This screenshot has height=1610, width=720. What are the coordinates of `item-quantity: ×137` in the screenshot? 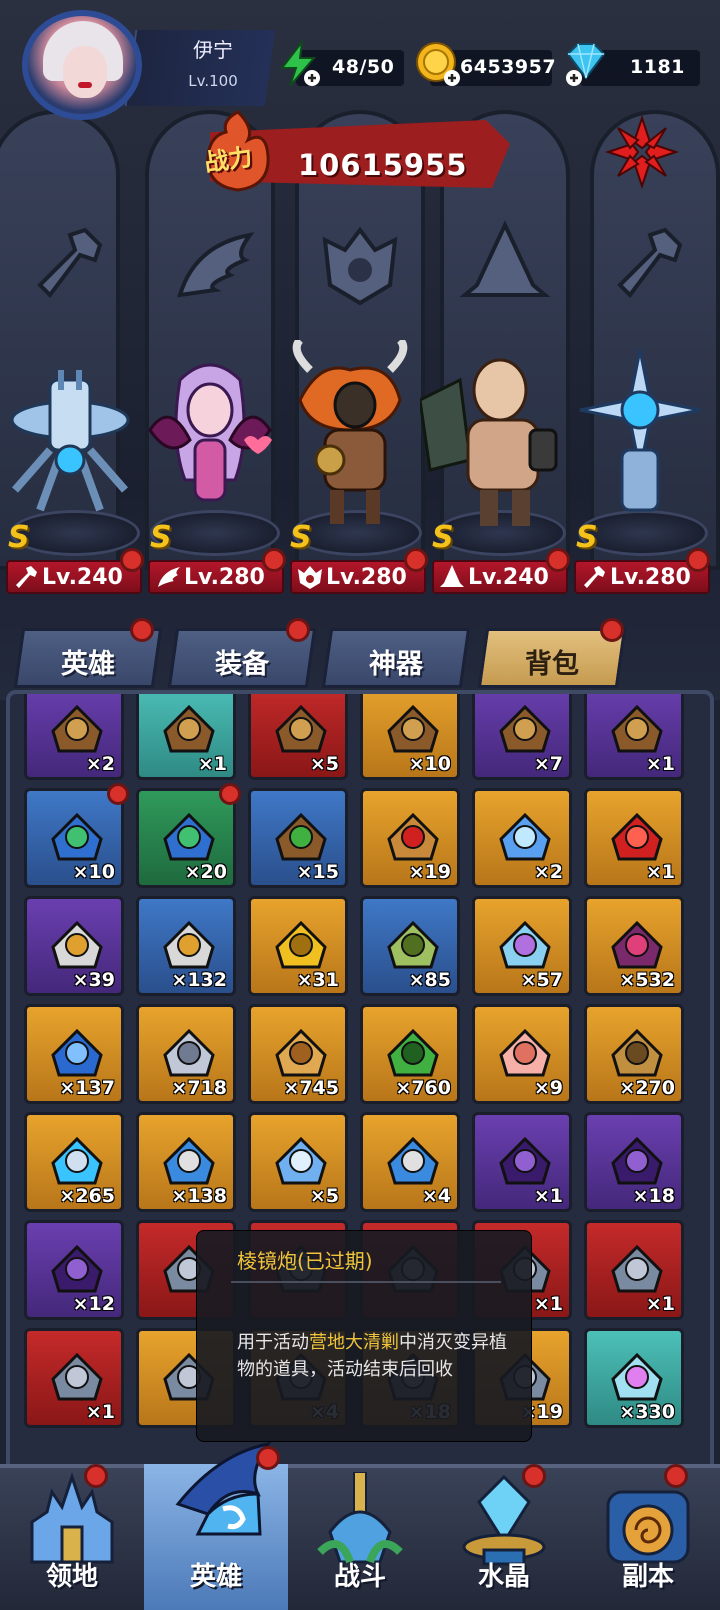 It's located at (87, 1088).